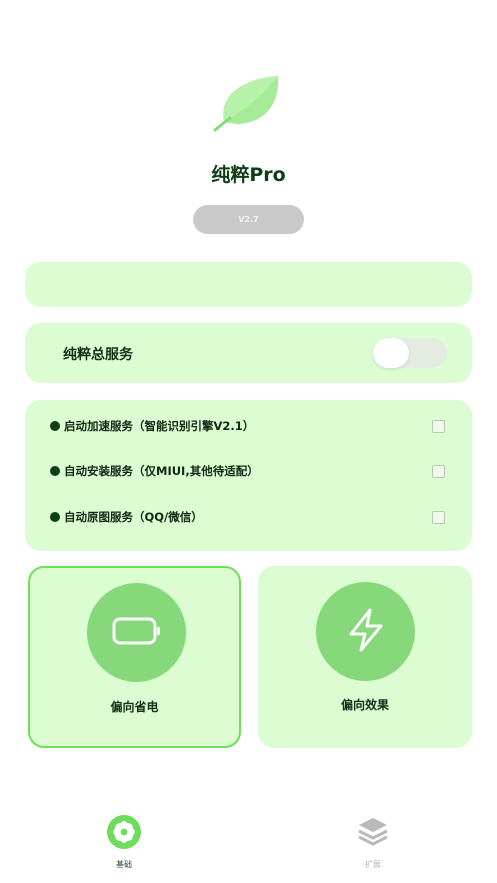  Describe the element at coordinates (159, 426) in the screenshot. I see `option-label: 启动加速服务（智能识别引擎V2.1）` at that location.